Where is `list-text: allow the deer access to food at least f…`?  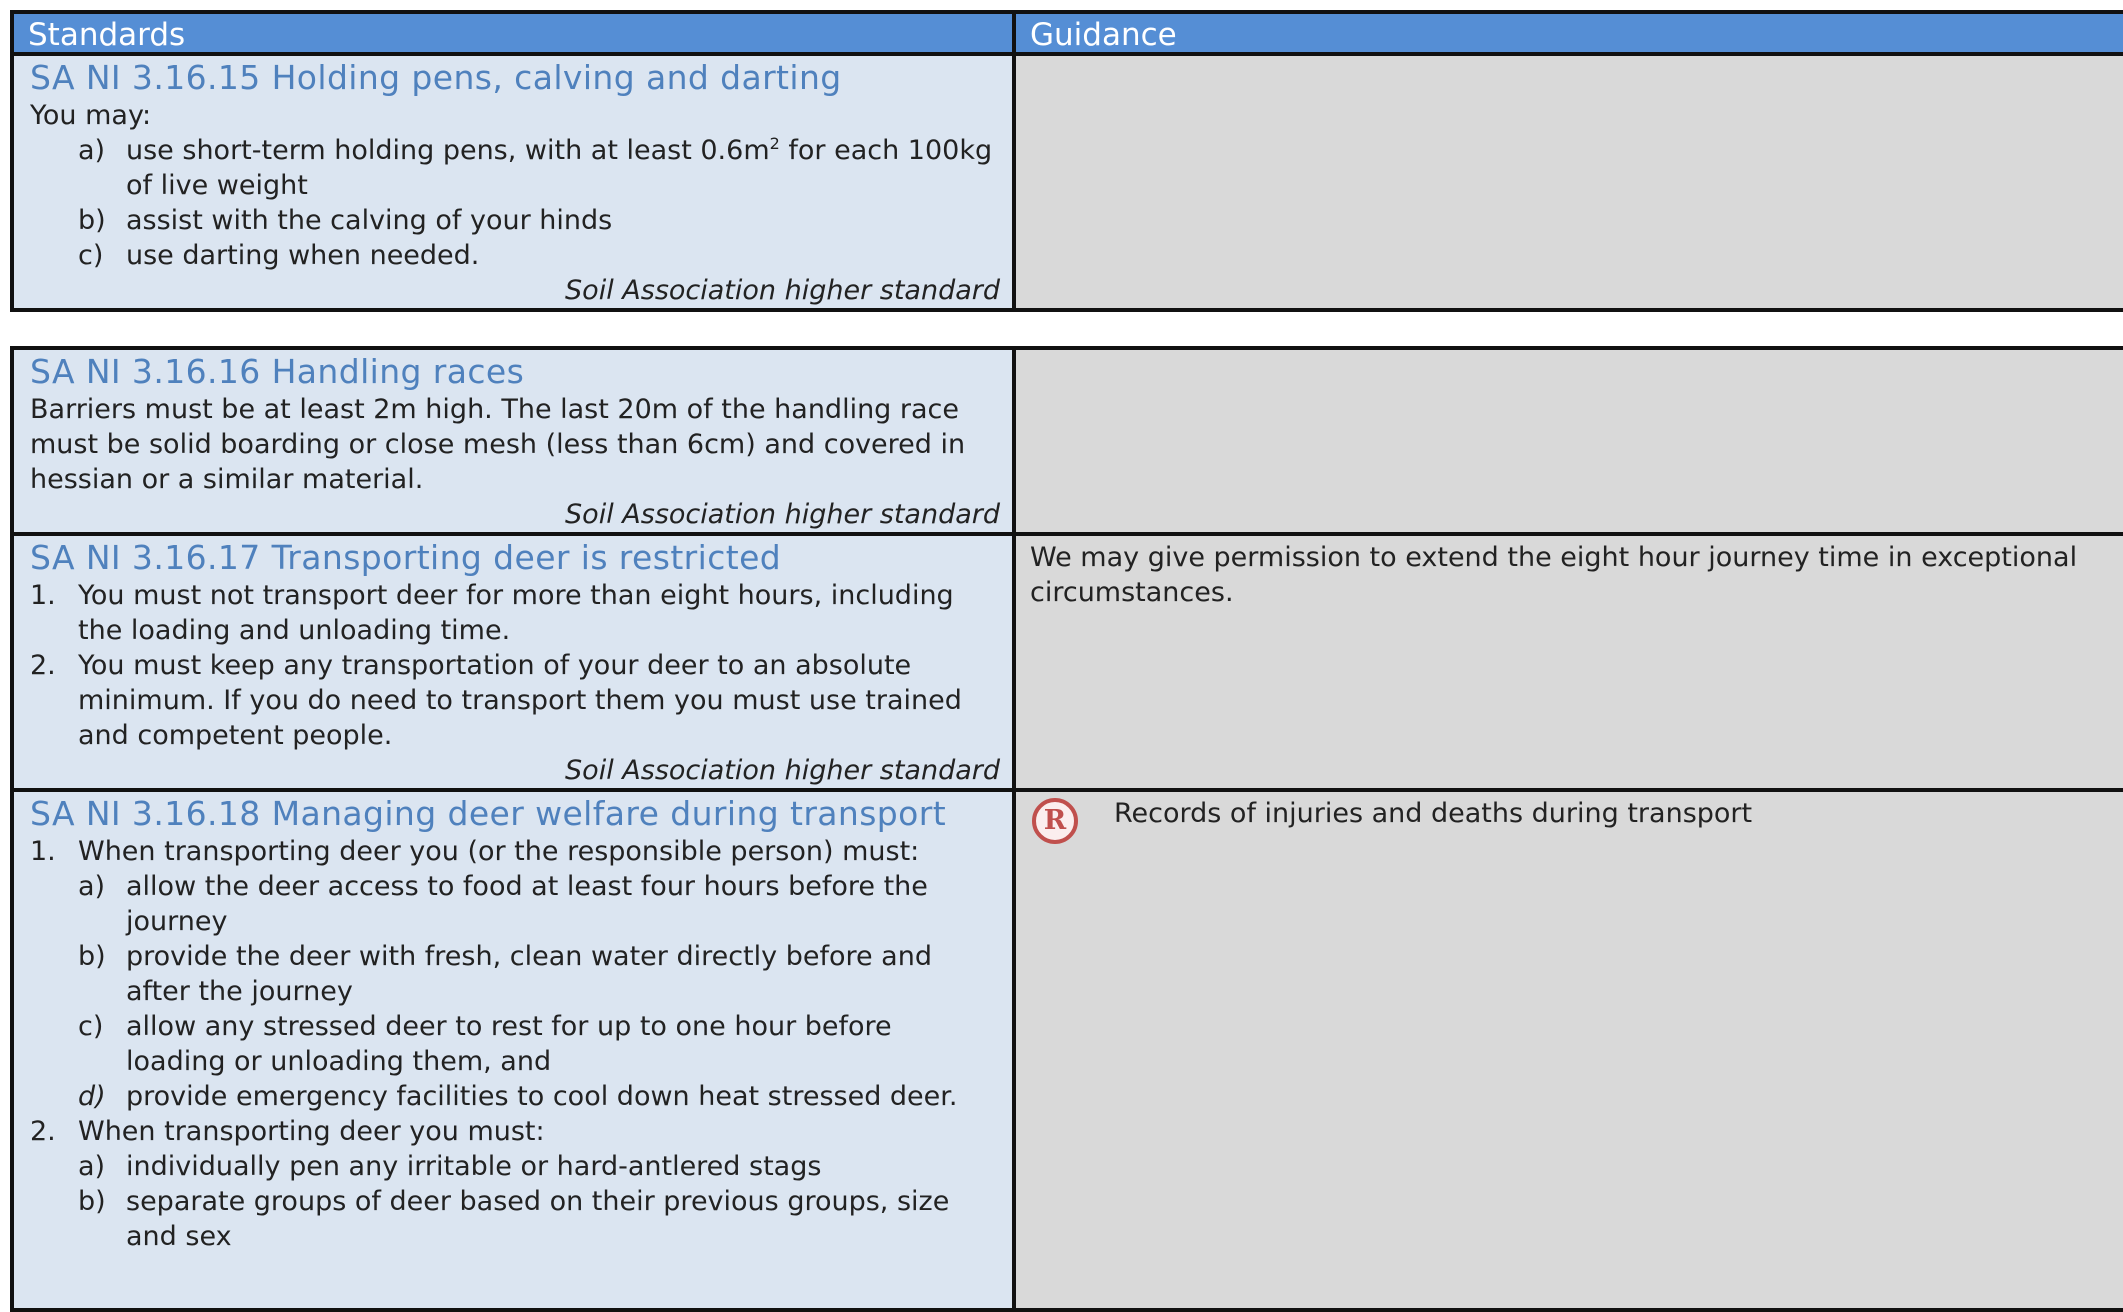 list-text: allow the deer access to food at least f… is located at coordinates (527, 904).